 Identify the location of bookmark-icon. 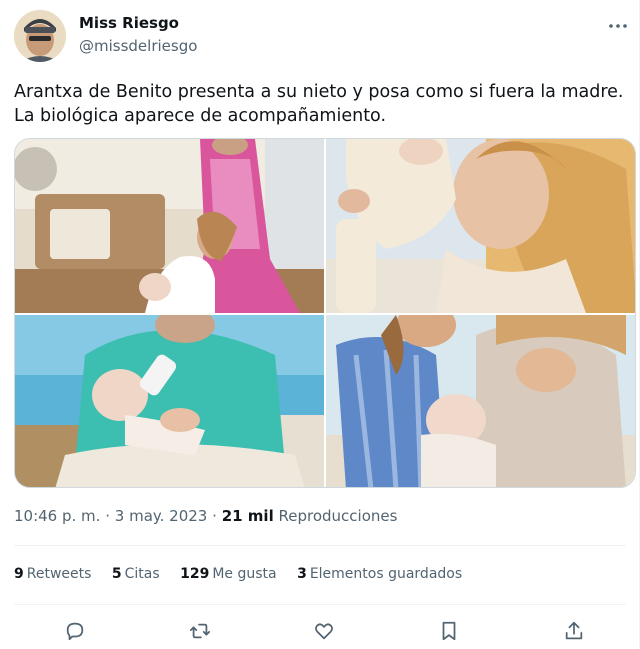
(449, 631).